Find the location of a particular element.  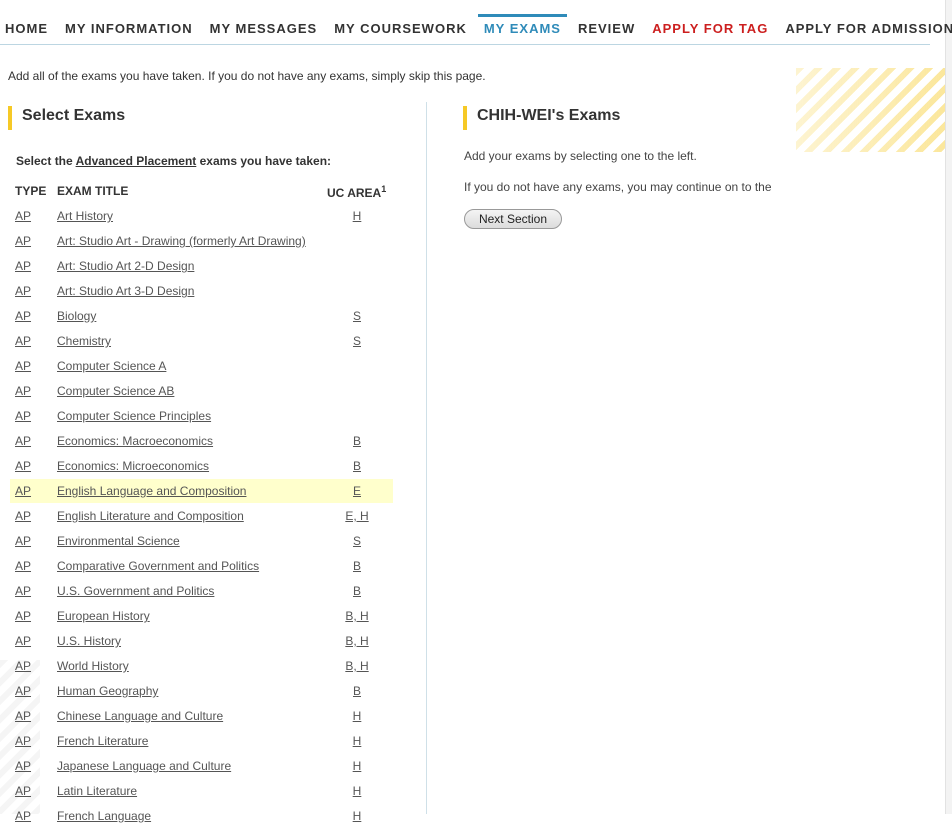

exam-title-link: English Literature and Composition is located at coordinates (150, 516).